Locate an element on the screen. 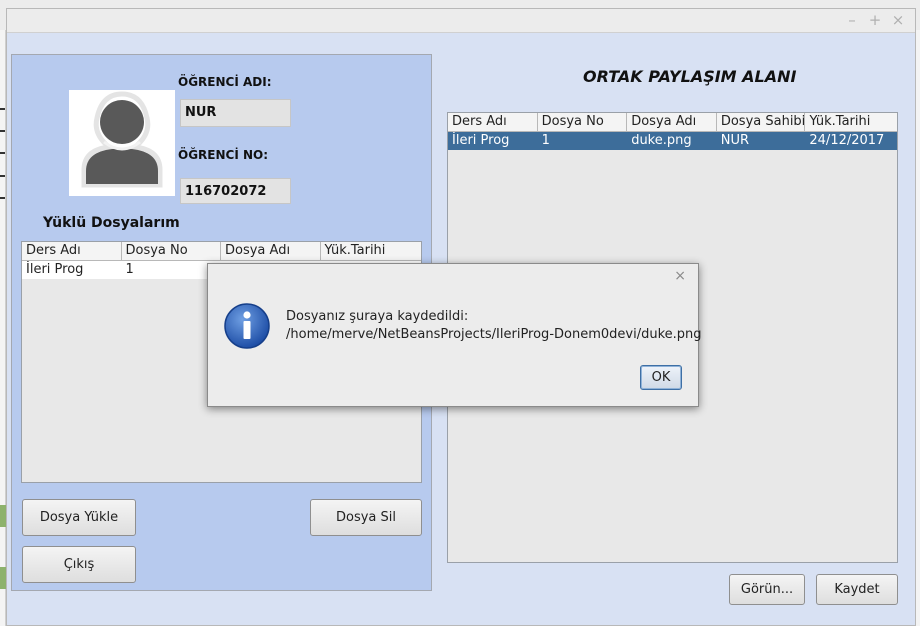 Image resolution: width=920 pixels, height=626 pixels. title-bar: – + × is located at coordinates (461, 21).